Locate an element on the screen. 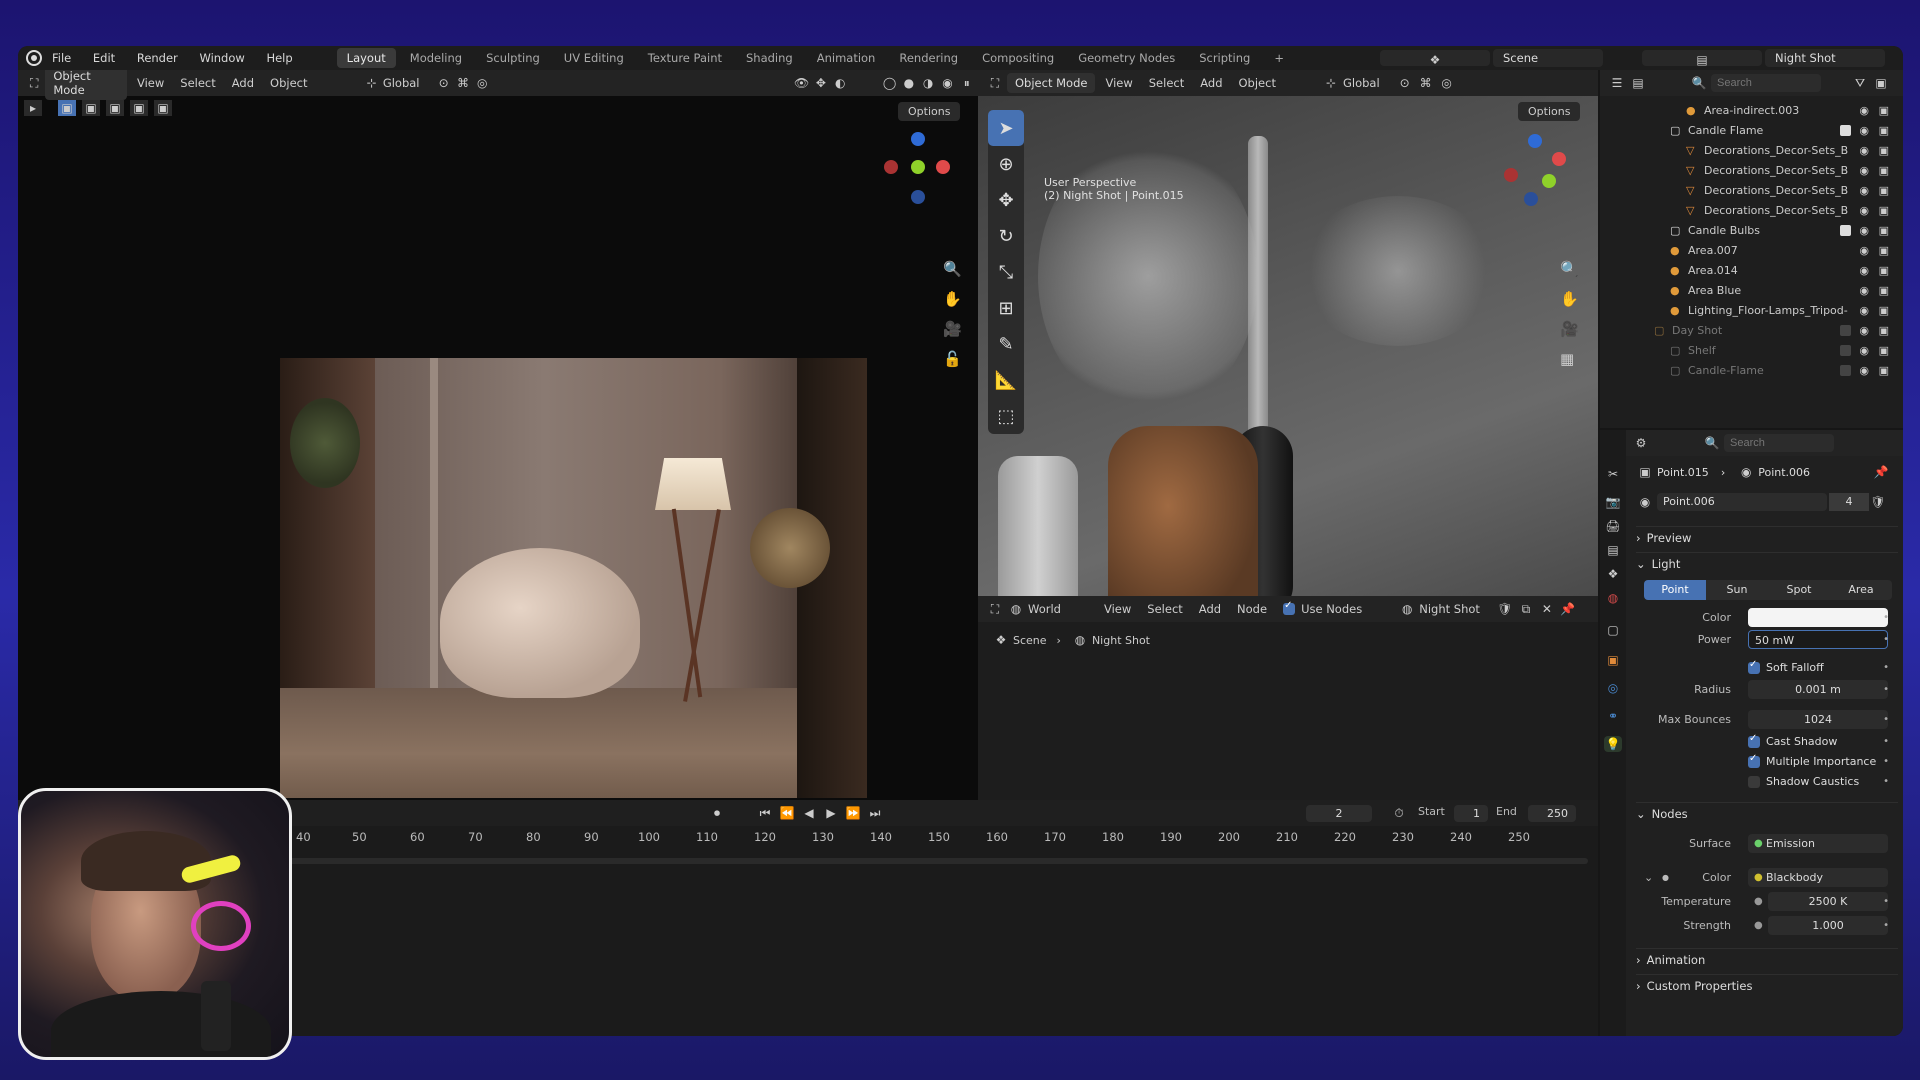  power-input: 50 mW is located at coordinates (1818, 639).